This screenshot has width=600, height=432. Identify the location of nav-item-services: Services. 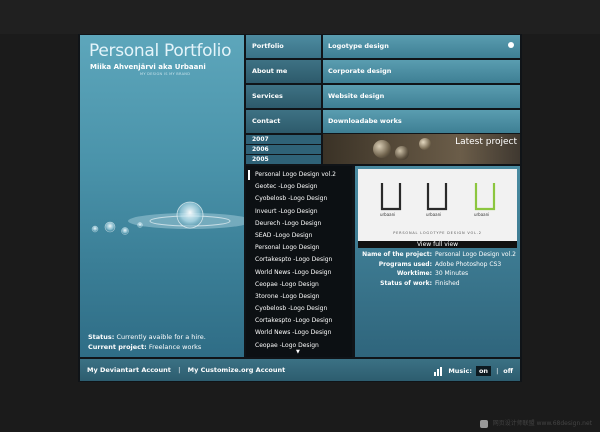
(283, 96).